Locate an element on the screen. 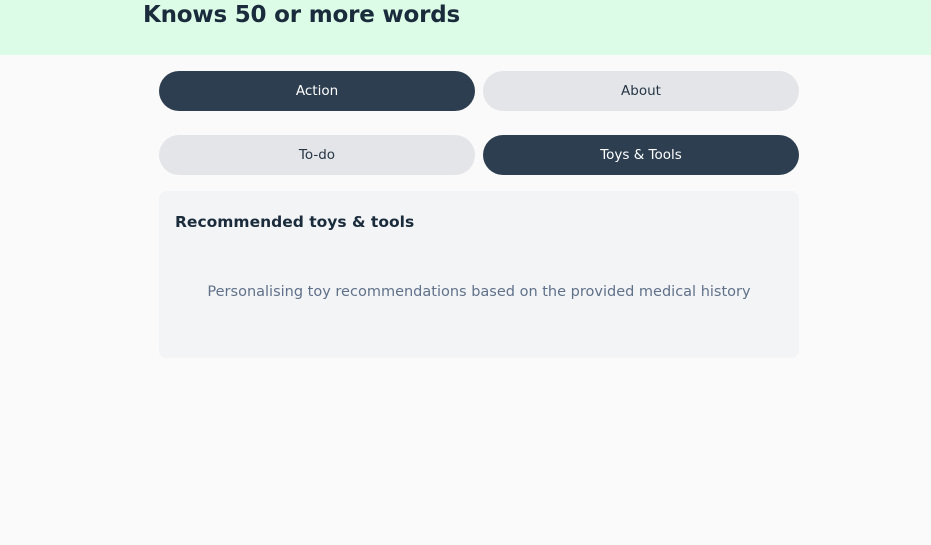  milestone-title: Knows 50 or more words is located at coordinates (301, 15).